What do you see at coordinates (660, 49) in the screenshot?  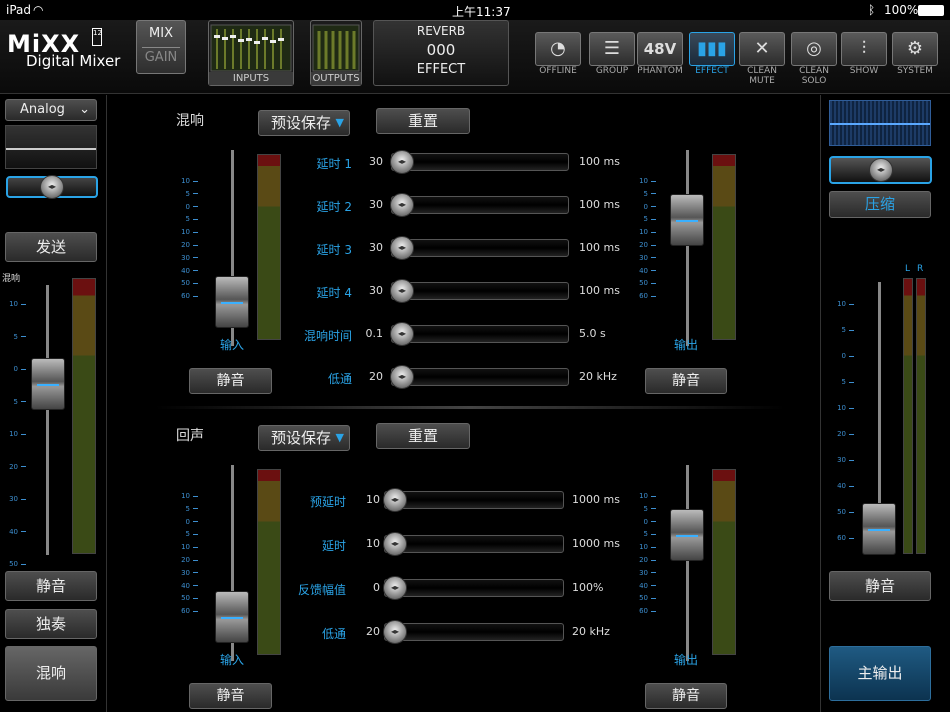 I see `nav-phantom-button: 48V` at bounding box center [660, 49].